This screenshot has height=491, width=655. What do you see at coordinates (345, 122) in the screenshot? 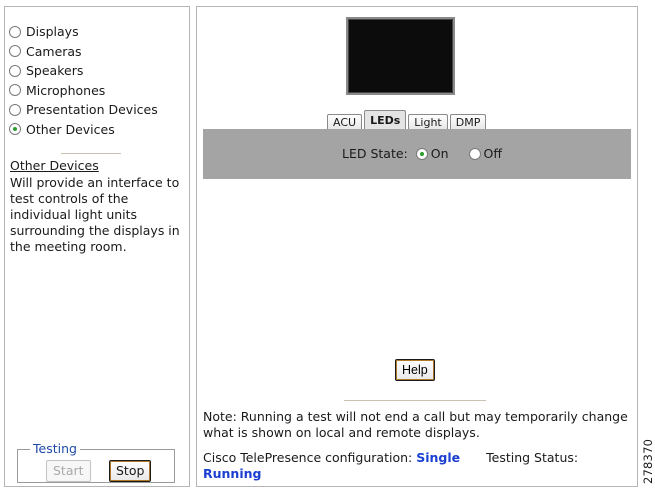
I see `tab-acu: ACU` at bounding box center [345, 122].